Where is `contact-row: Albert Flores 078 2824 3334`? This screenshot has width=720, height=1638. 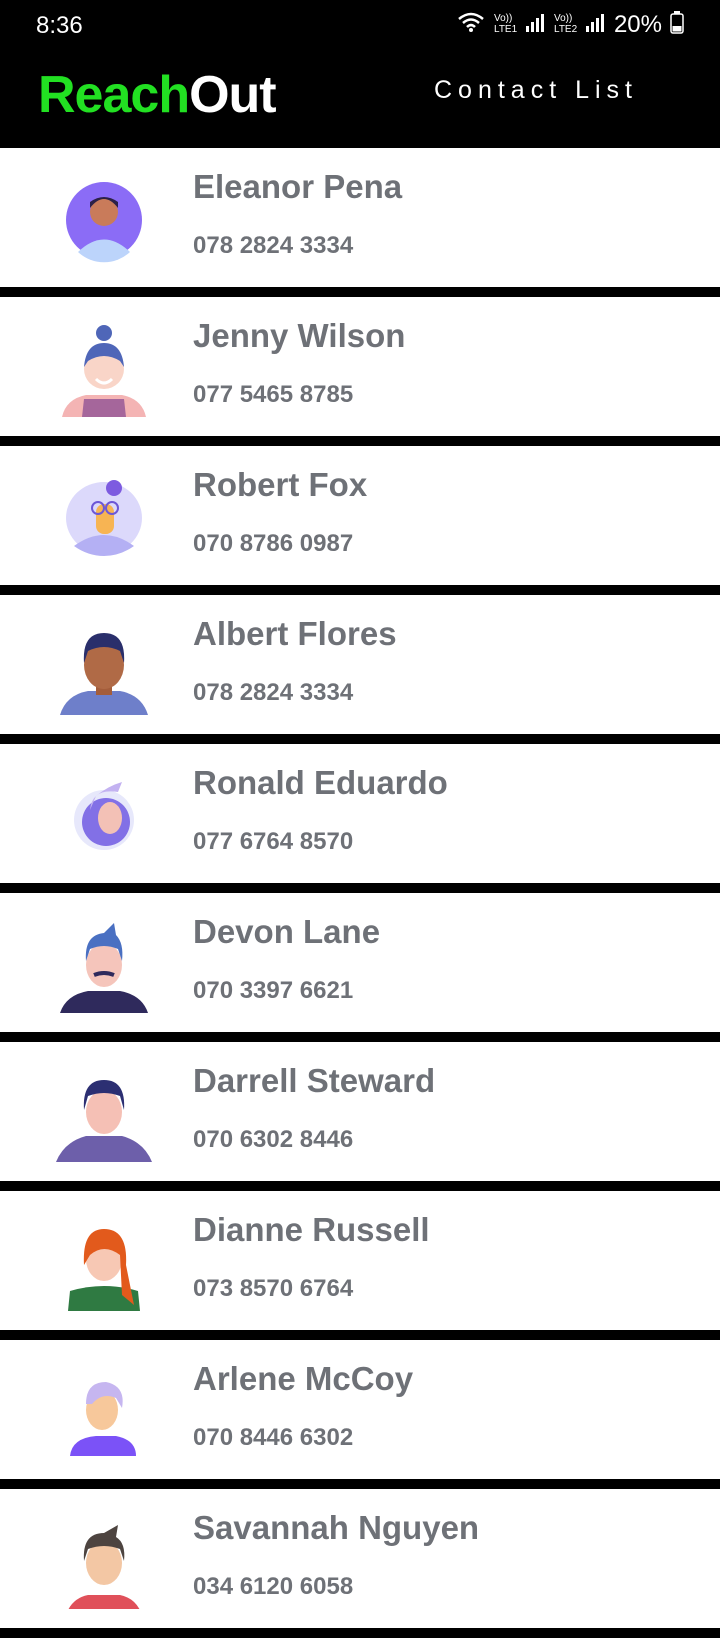
contact-row: Albert Flores 078 2824 3334 is located at coordinates (360, 664).